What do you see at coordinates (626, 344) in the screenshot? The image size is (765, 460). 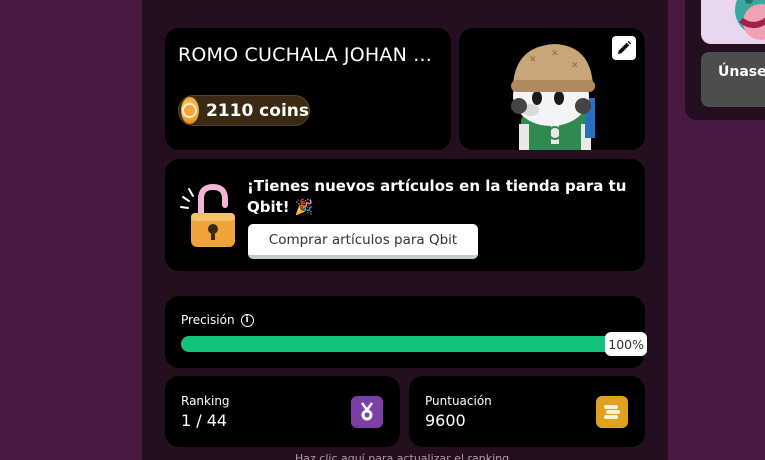 I see `precision-percent: 100%` at bounding box center [626, 344].